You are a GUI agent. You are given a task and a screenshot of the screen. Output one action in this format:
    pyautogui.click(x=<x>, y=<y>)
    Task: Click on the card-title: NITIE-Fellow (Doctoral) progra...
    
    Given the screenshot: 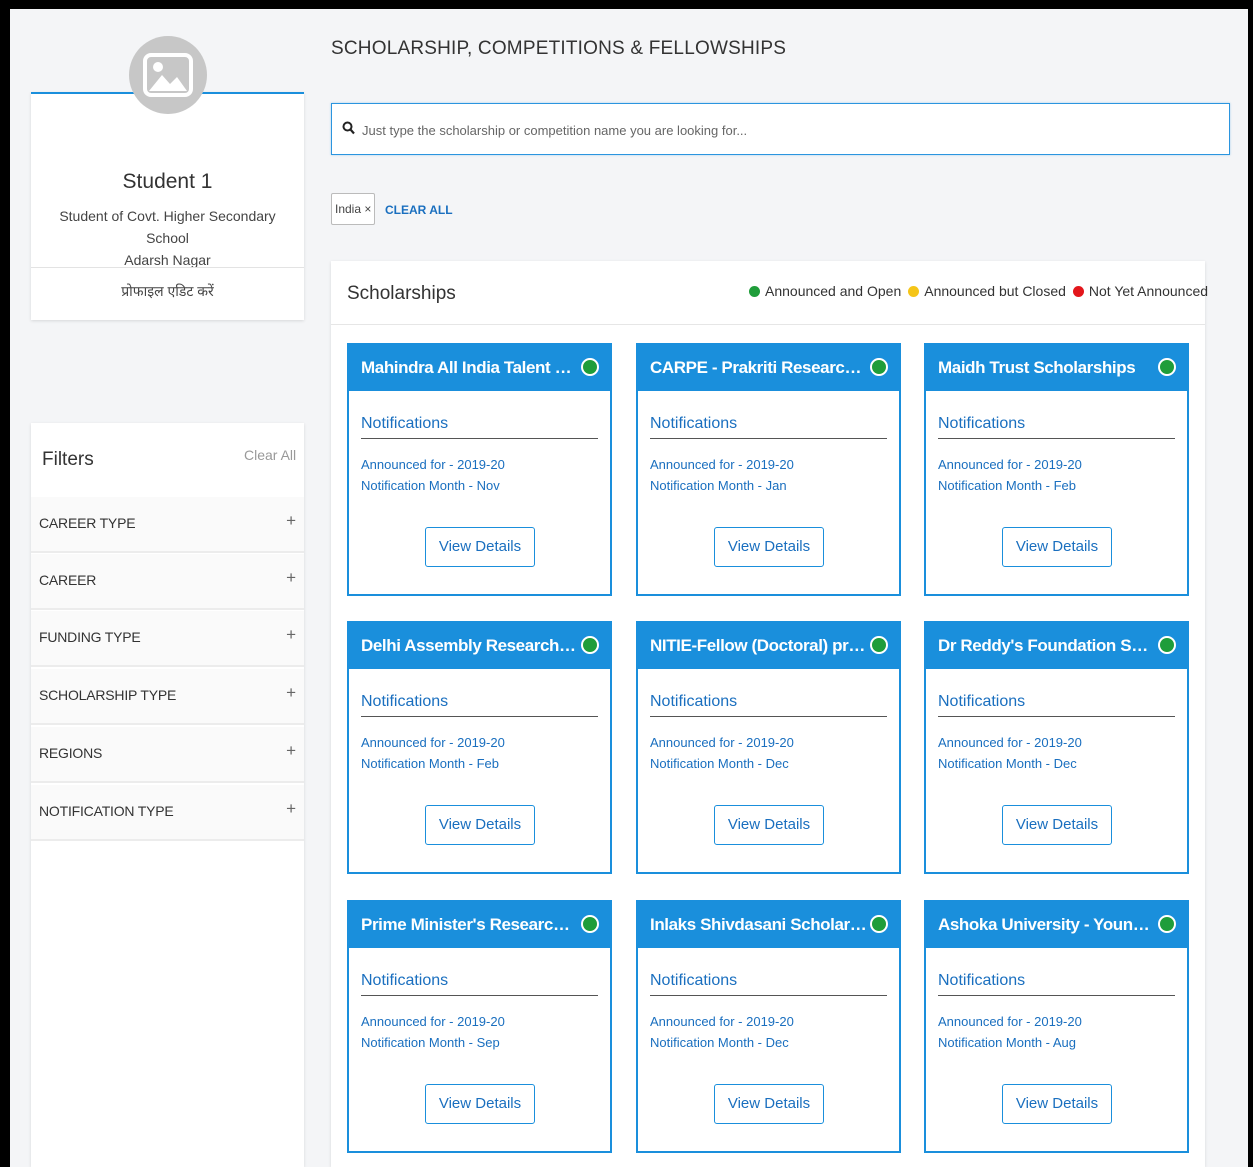 What is the action you would take?
    pyautogui.click(x=759, y=646)
    